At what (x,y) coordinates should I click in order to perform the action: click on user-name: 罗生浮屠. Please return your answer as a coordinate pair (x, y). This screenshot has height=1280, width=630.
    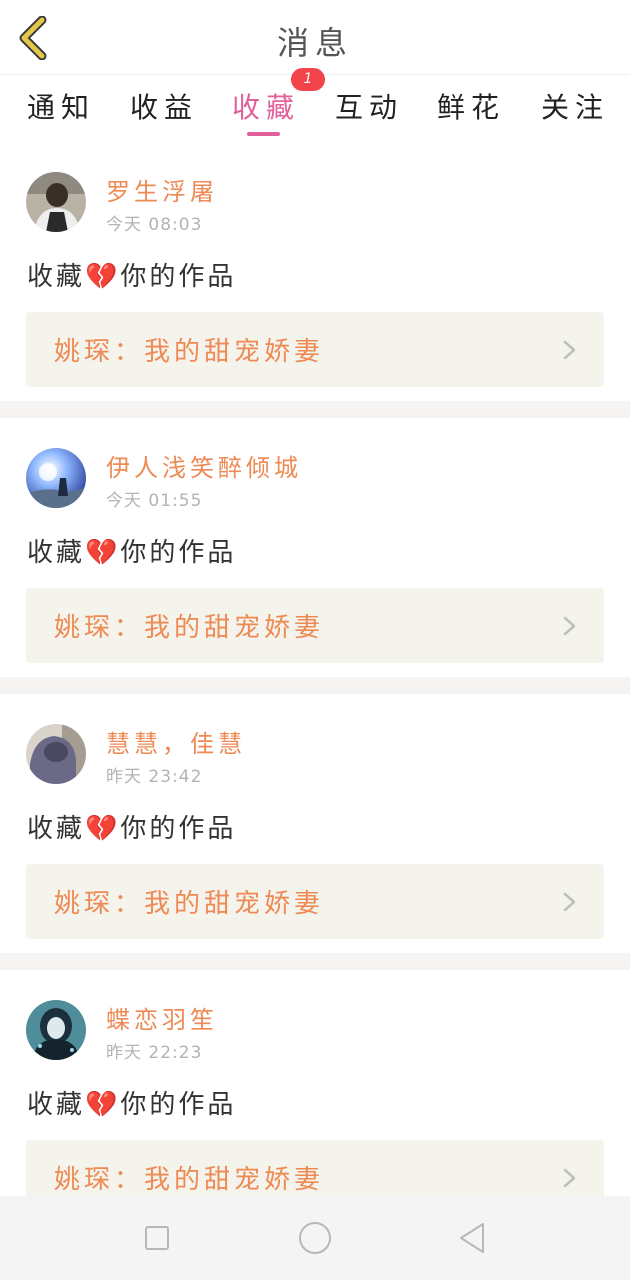
    Looking at the image, I should click on (162, 189).